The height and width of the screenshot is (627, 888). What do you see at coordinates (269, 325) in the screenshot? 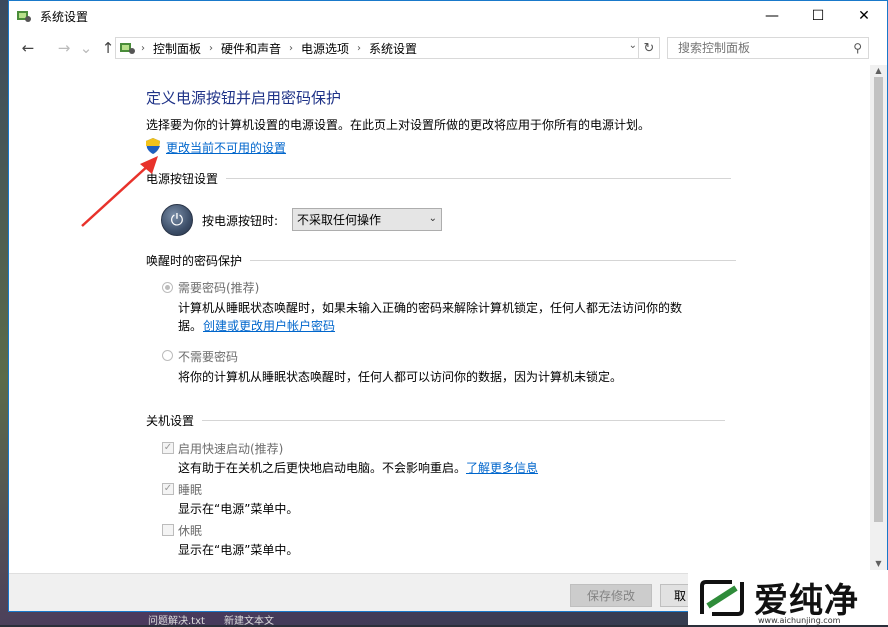
I see `create-password-link: 创建或更改用户帐户密码` at bounding box center [269, 325].